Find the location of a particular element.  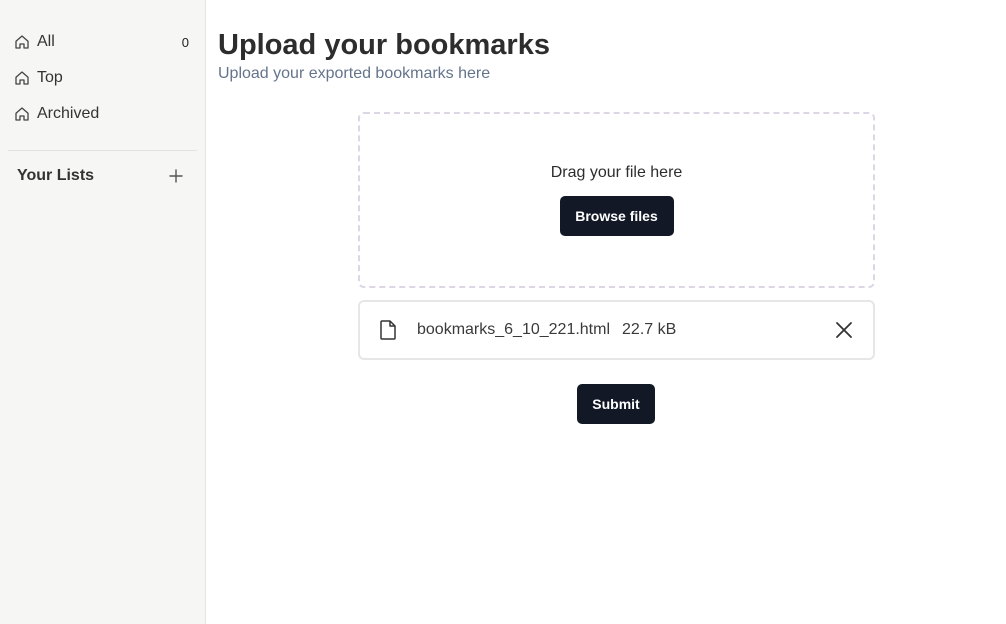

lists-title: Your Lists is located at coordinates (56, 175).